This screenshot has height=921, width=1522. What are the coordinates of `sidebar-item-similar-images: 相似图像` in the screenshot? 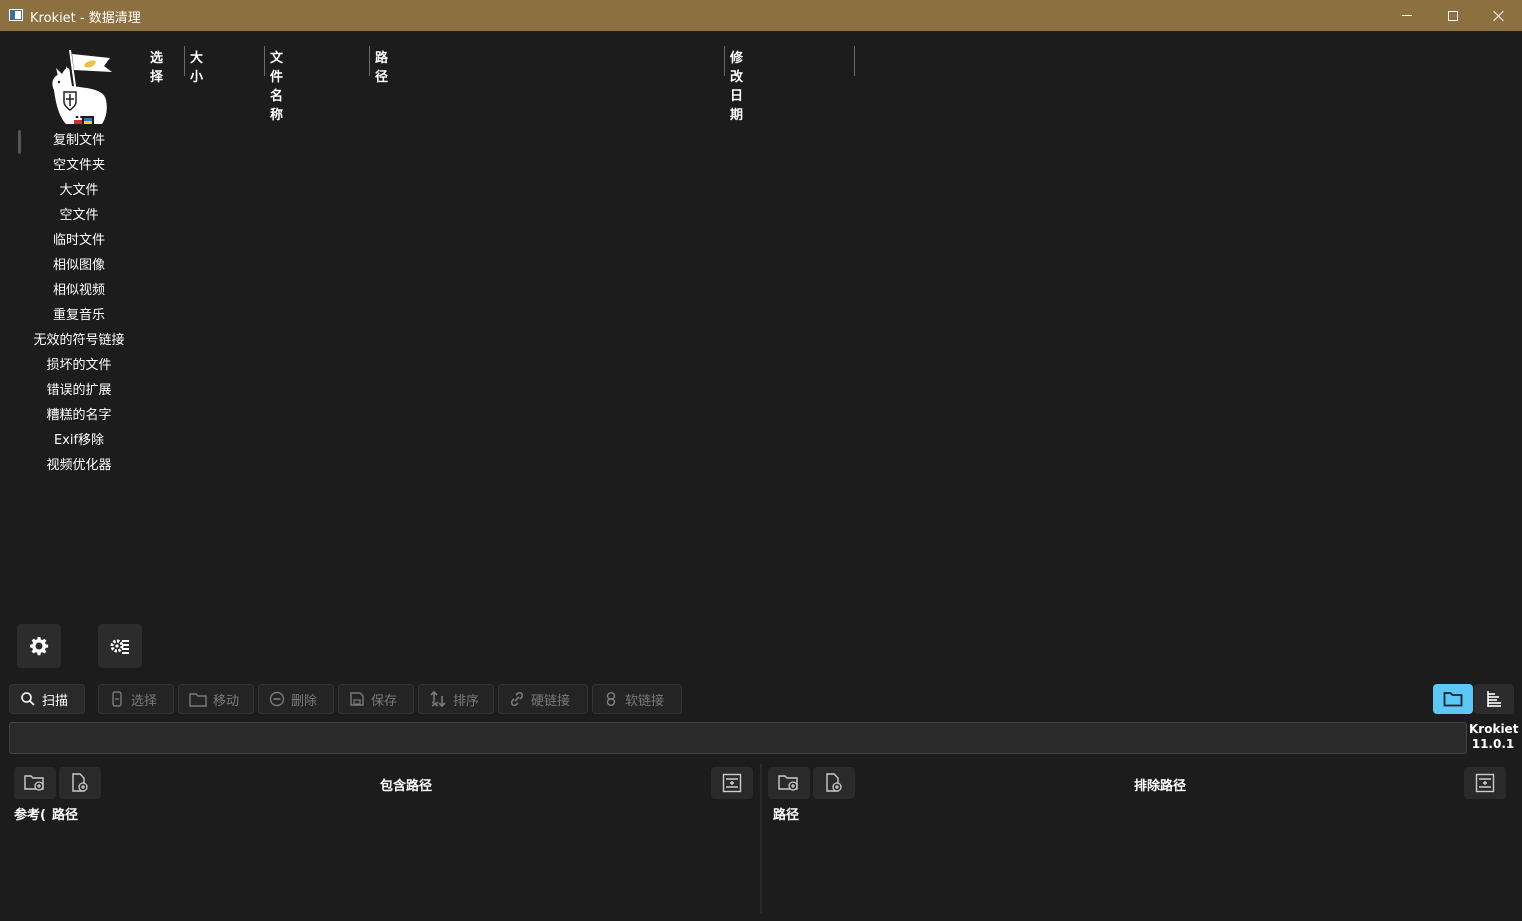 It's located at (79, 265).